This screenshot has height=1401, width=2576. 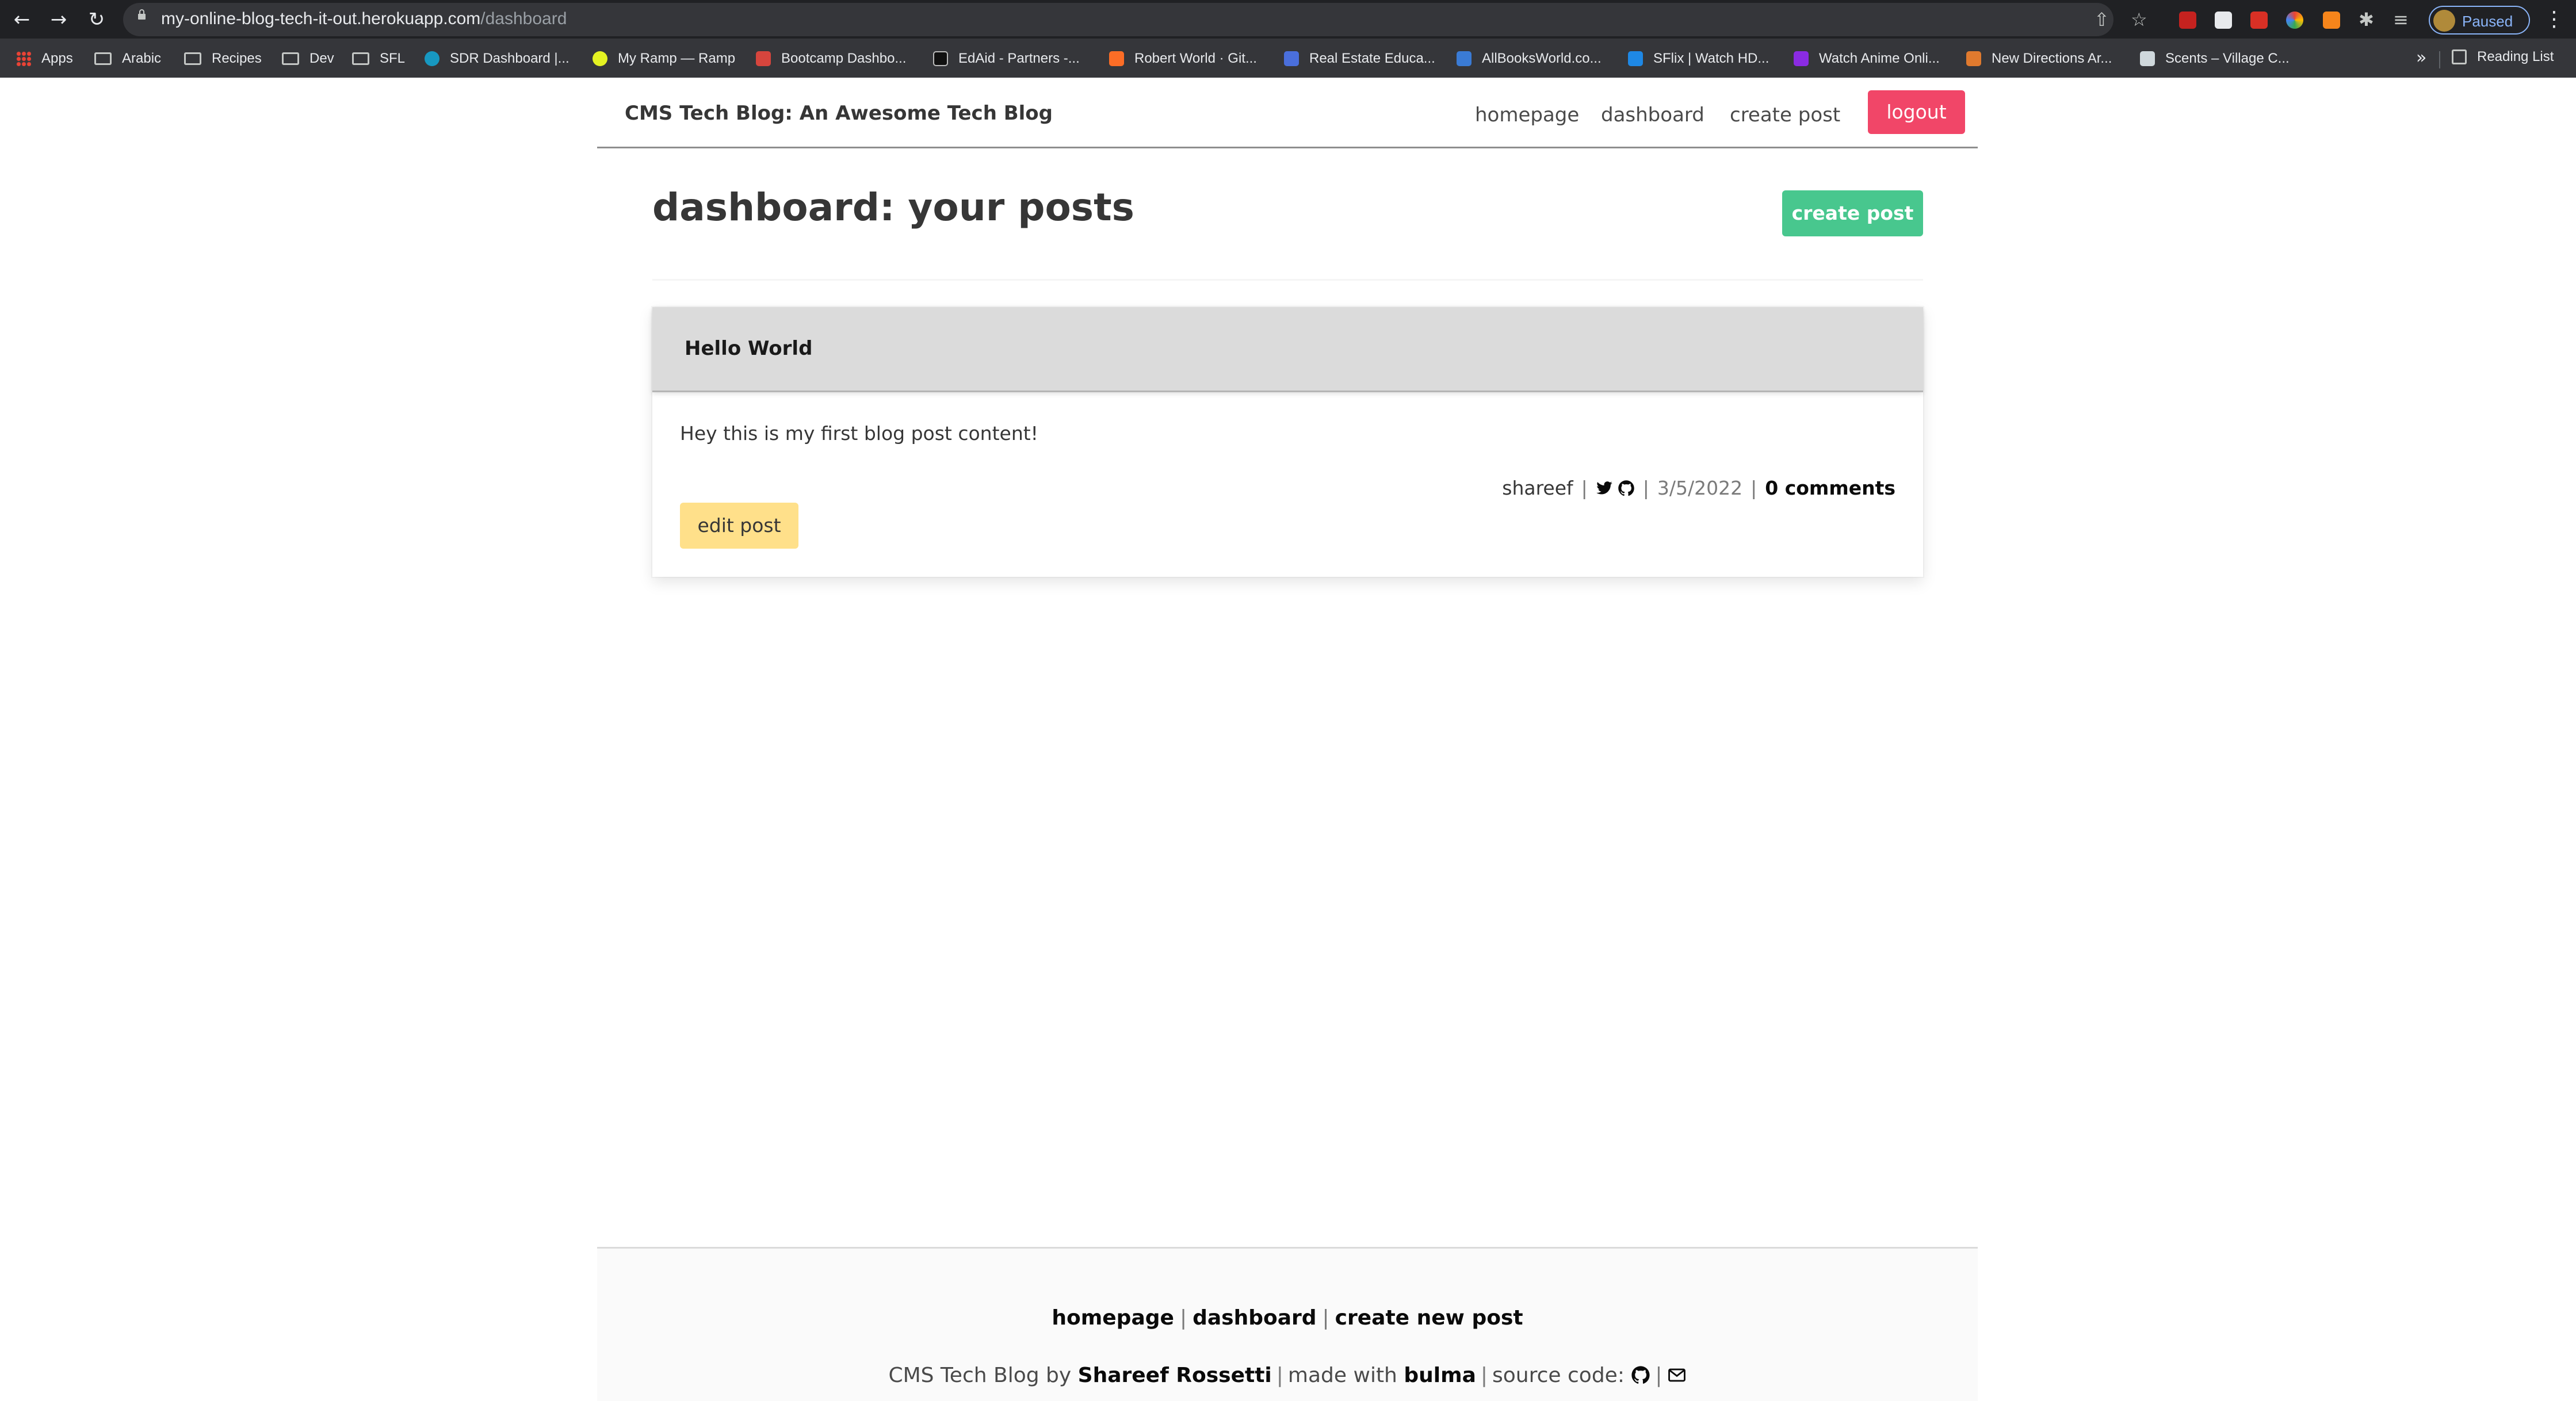 I want to click on nav-dashboard-link: dashboard, so click(x=1652, y=116).